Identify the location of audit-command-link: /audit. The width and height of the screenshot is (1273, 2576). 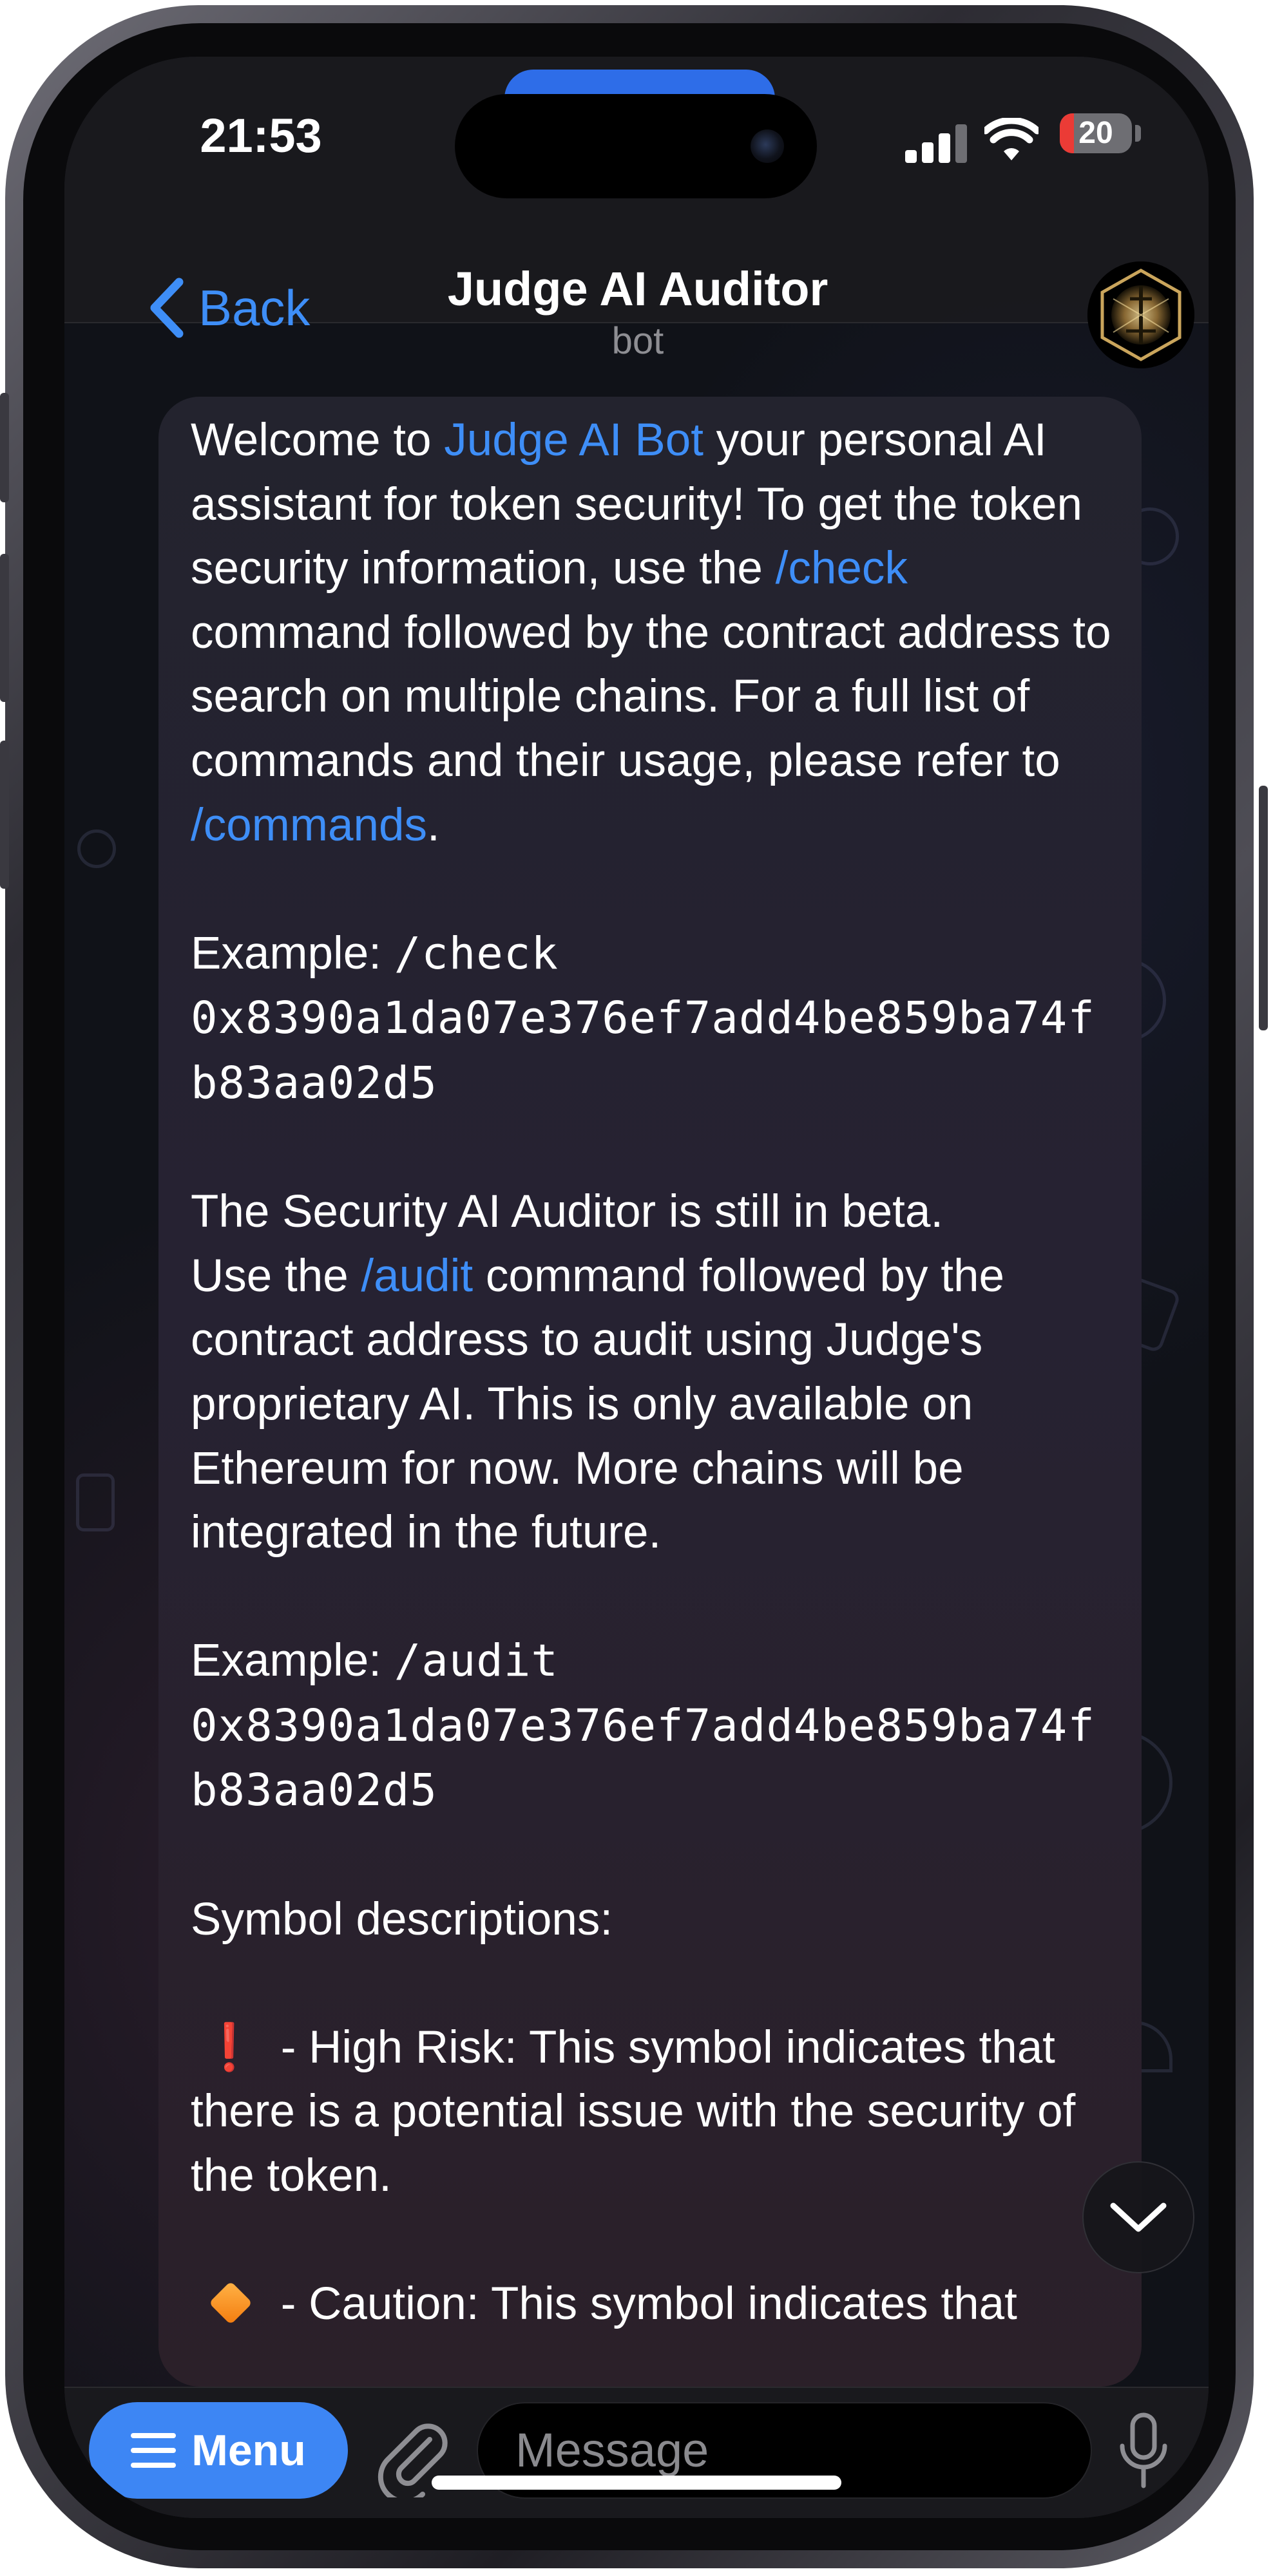
(417, 1276).